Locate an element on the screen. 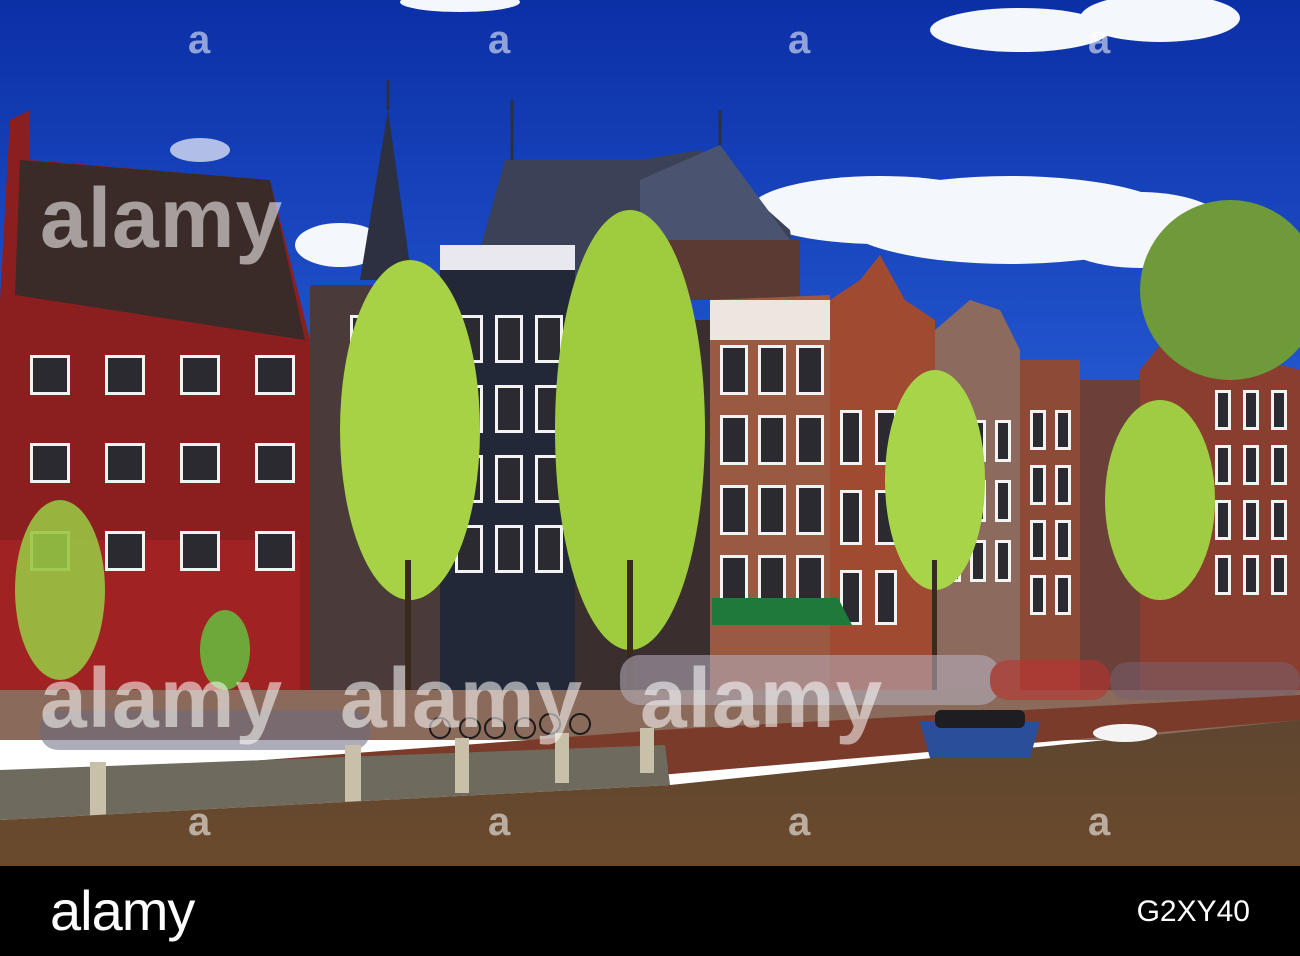  green-awning is located at coordinates (782, 611).